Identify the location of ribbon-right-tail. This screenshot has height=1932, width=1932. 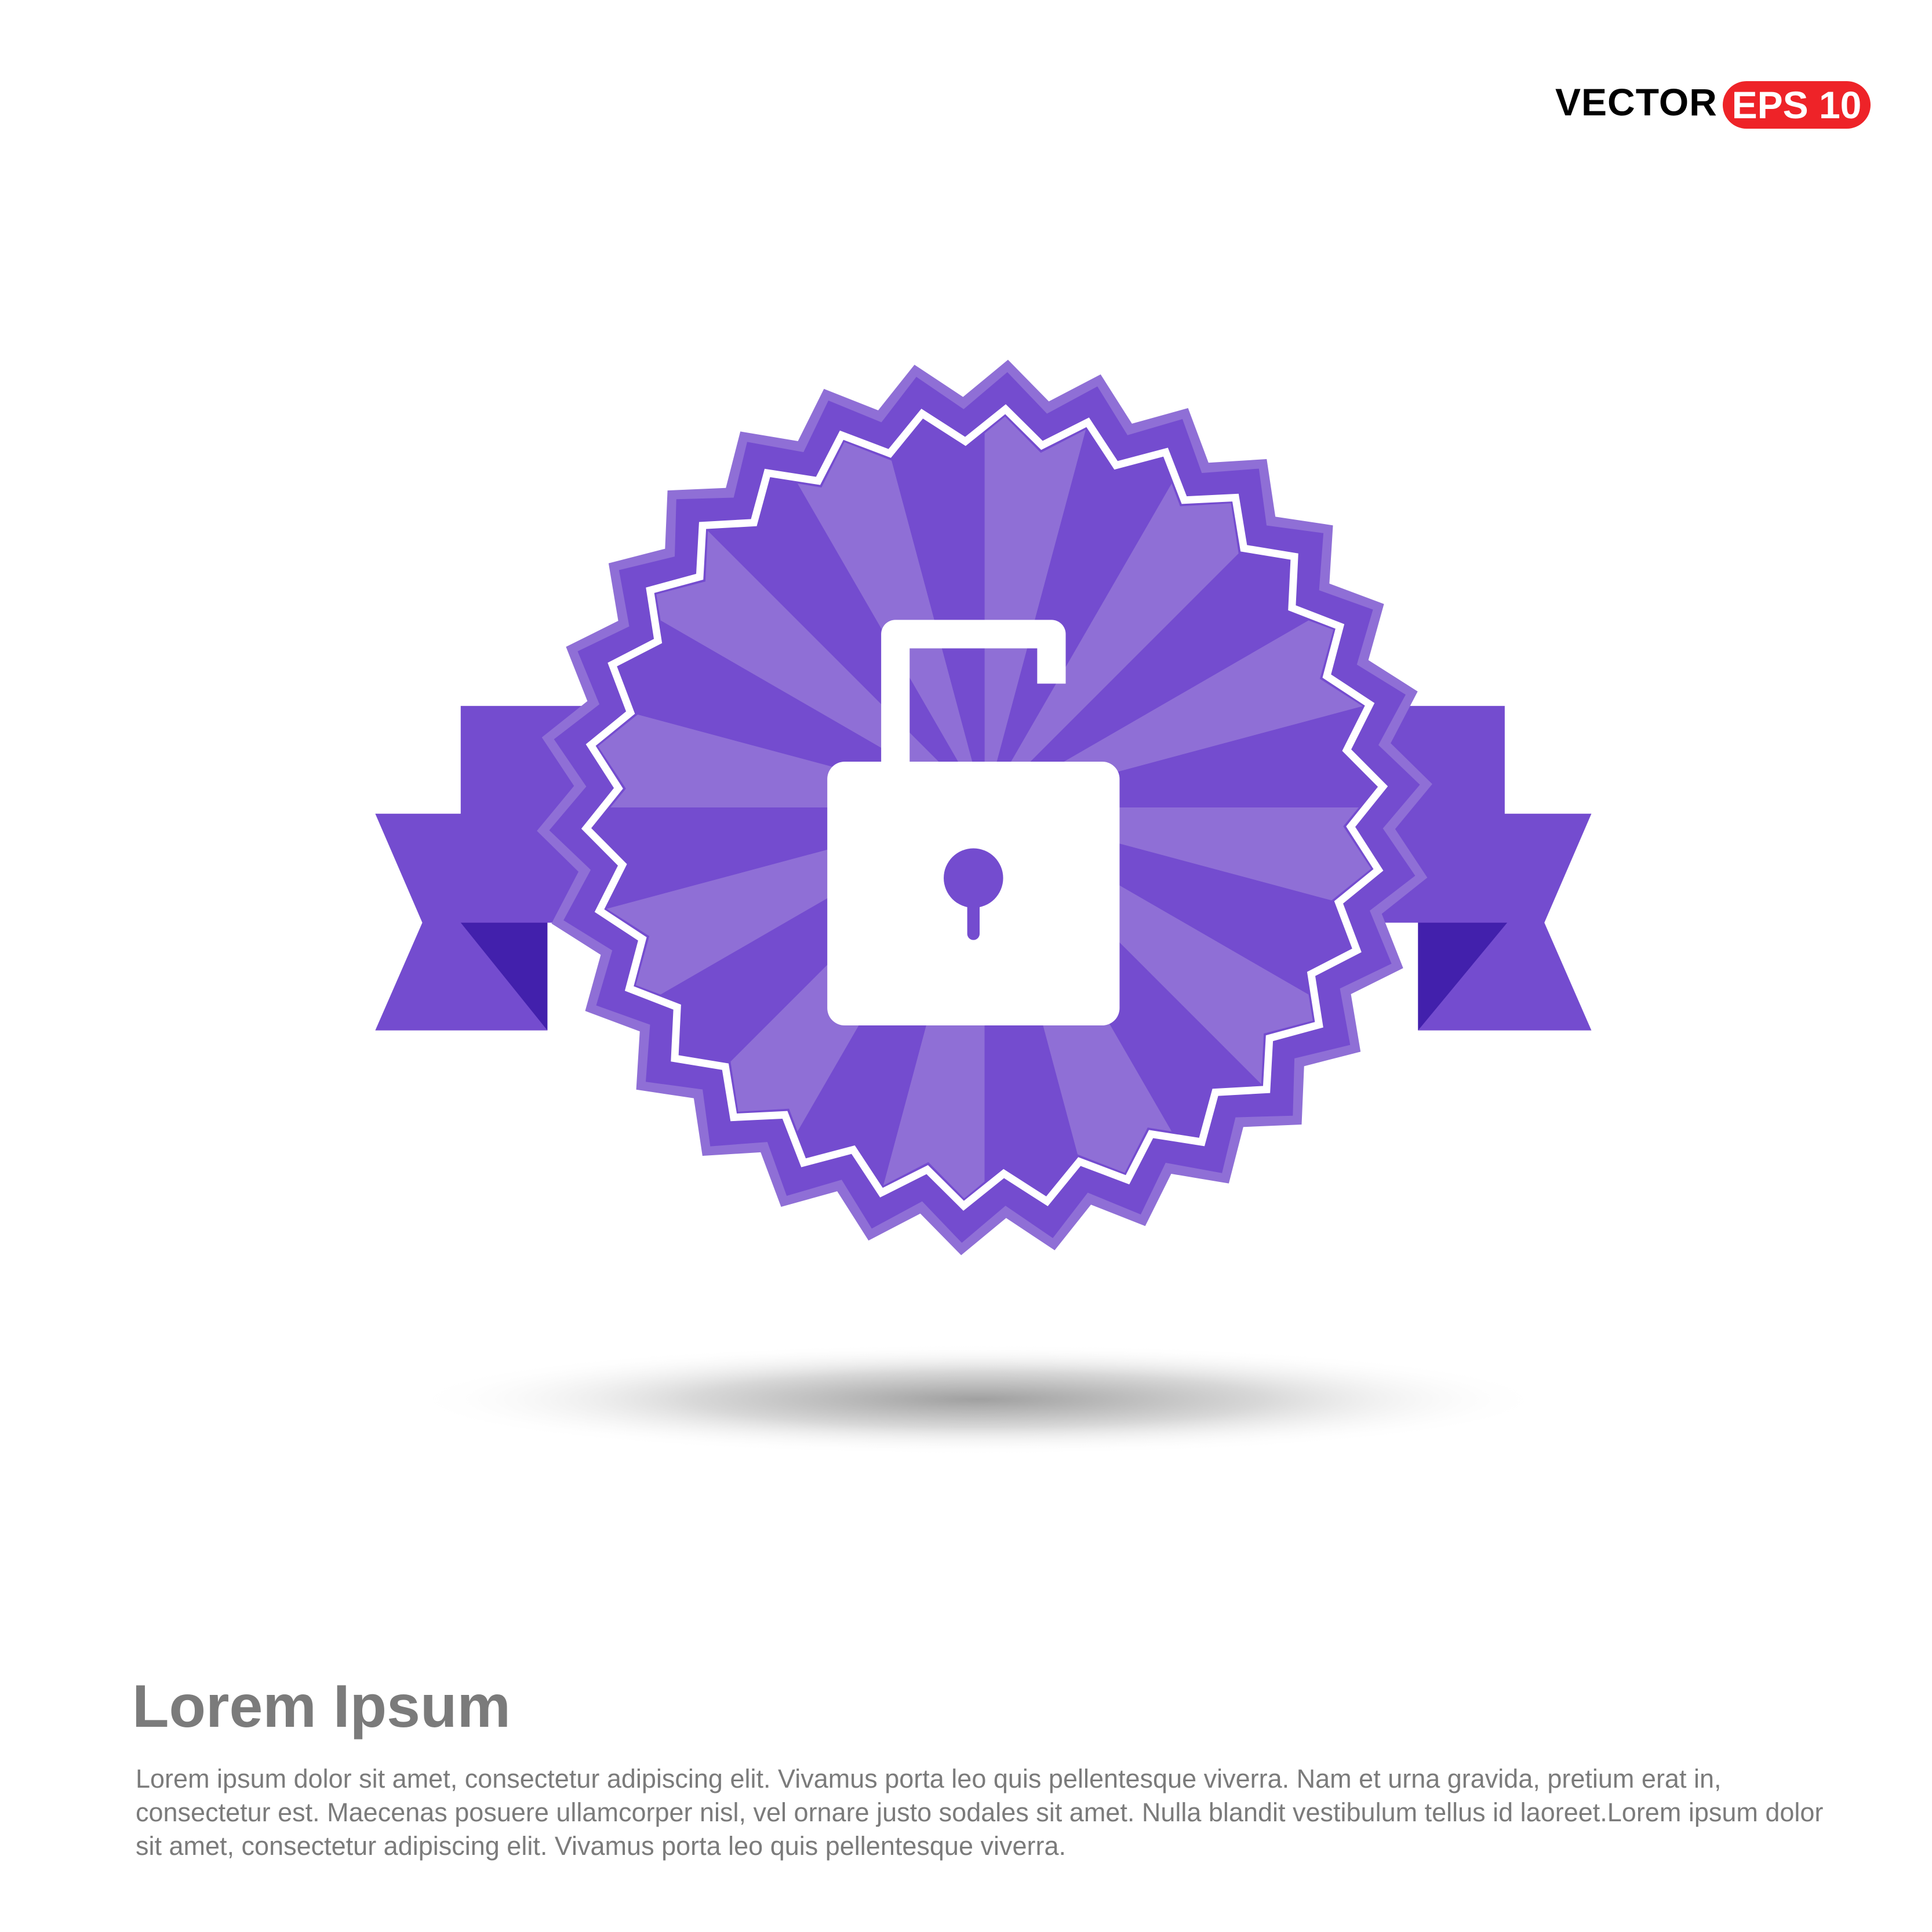
(1483, 922).